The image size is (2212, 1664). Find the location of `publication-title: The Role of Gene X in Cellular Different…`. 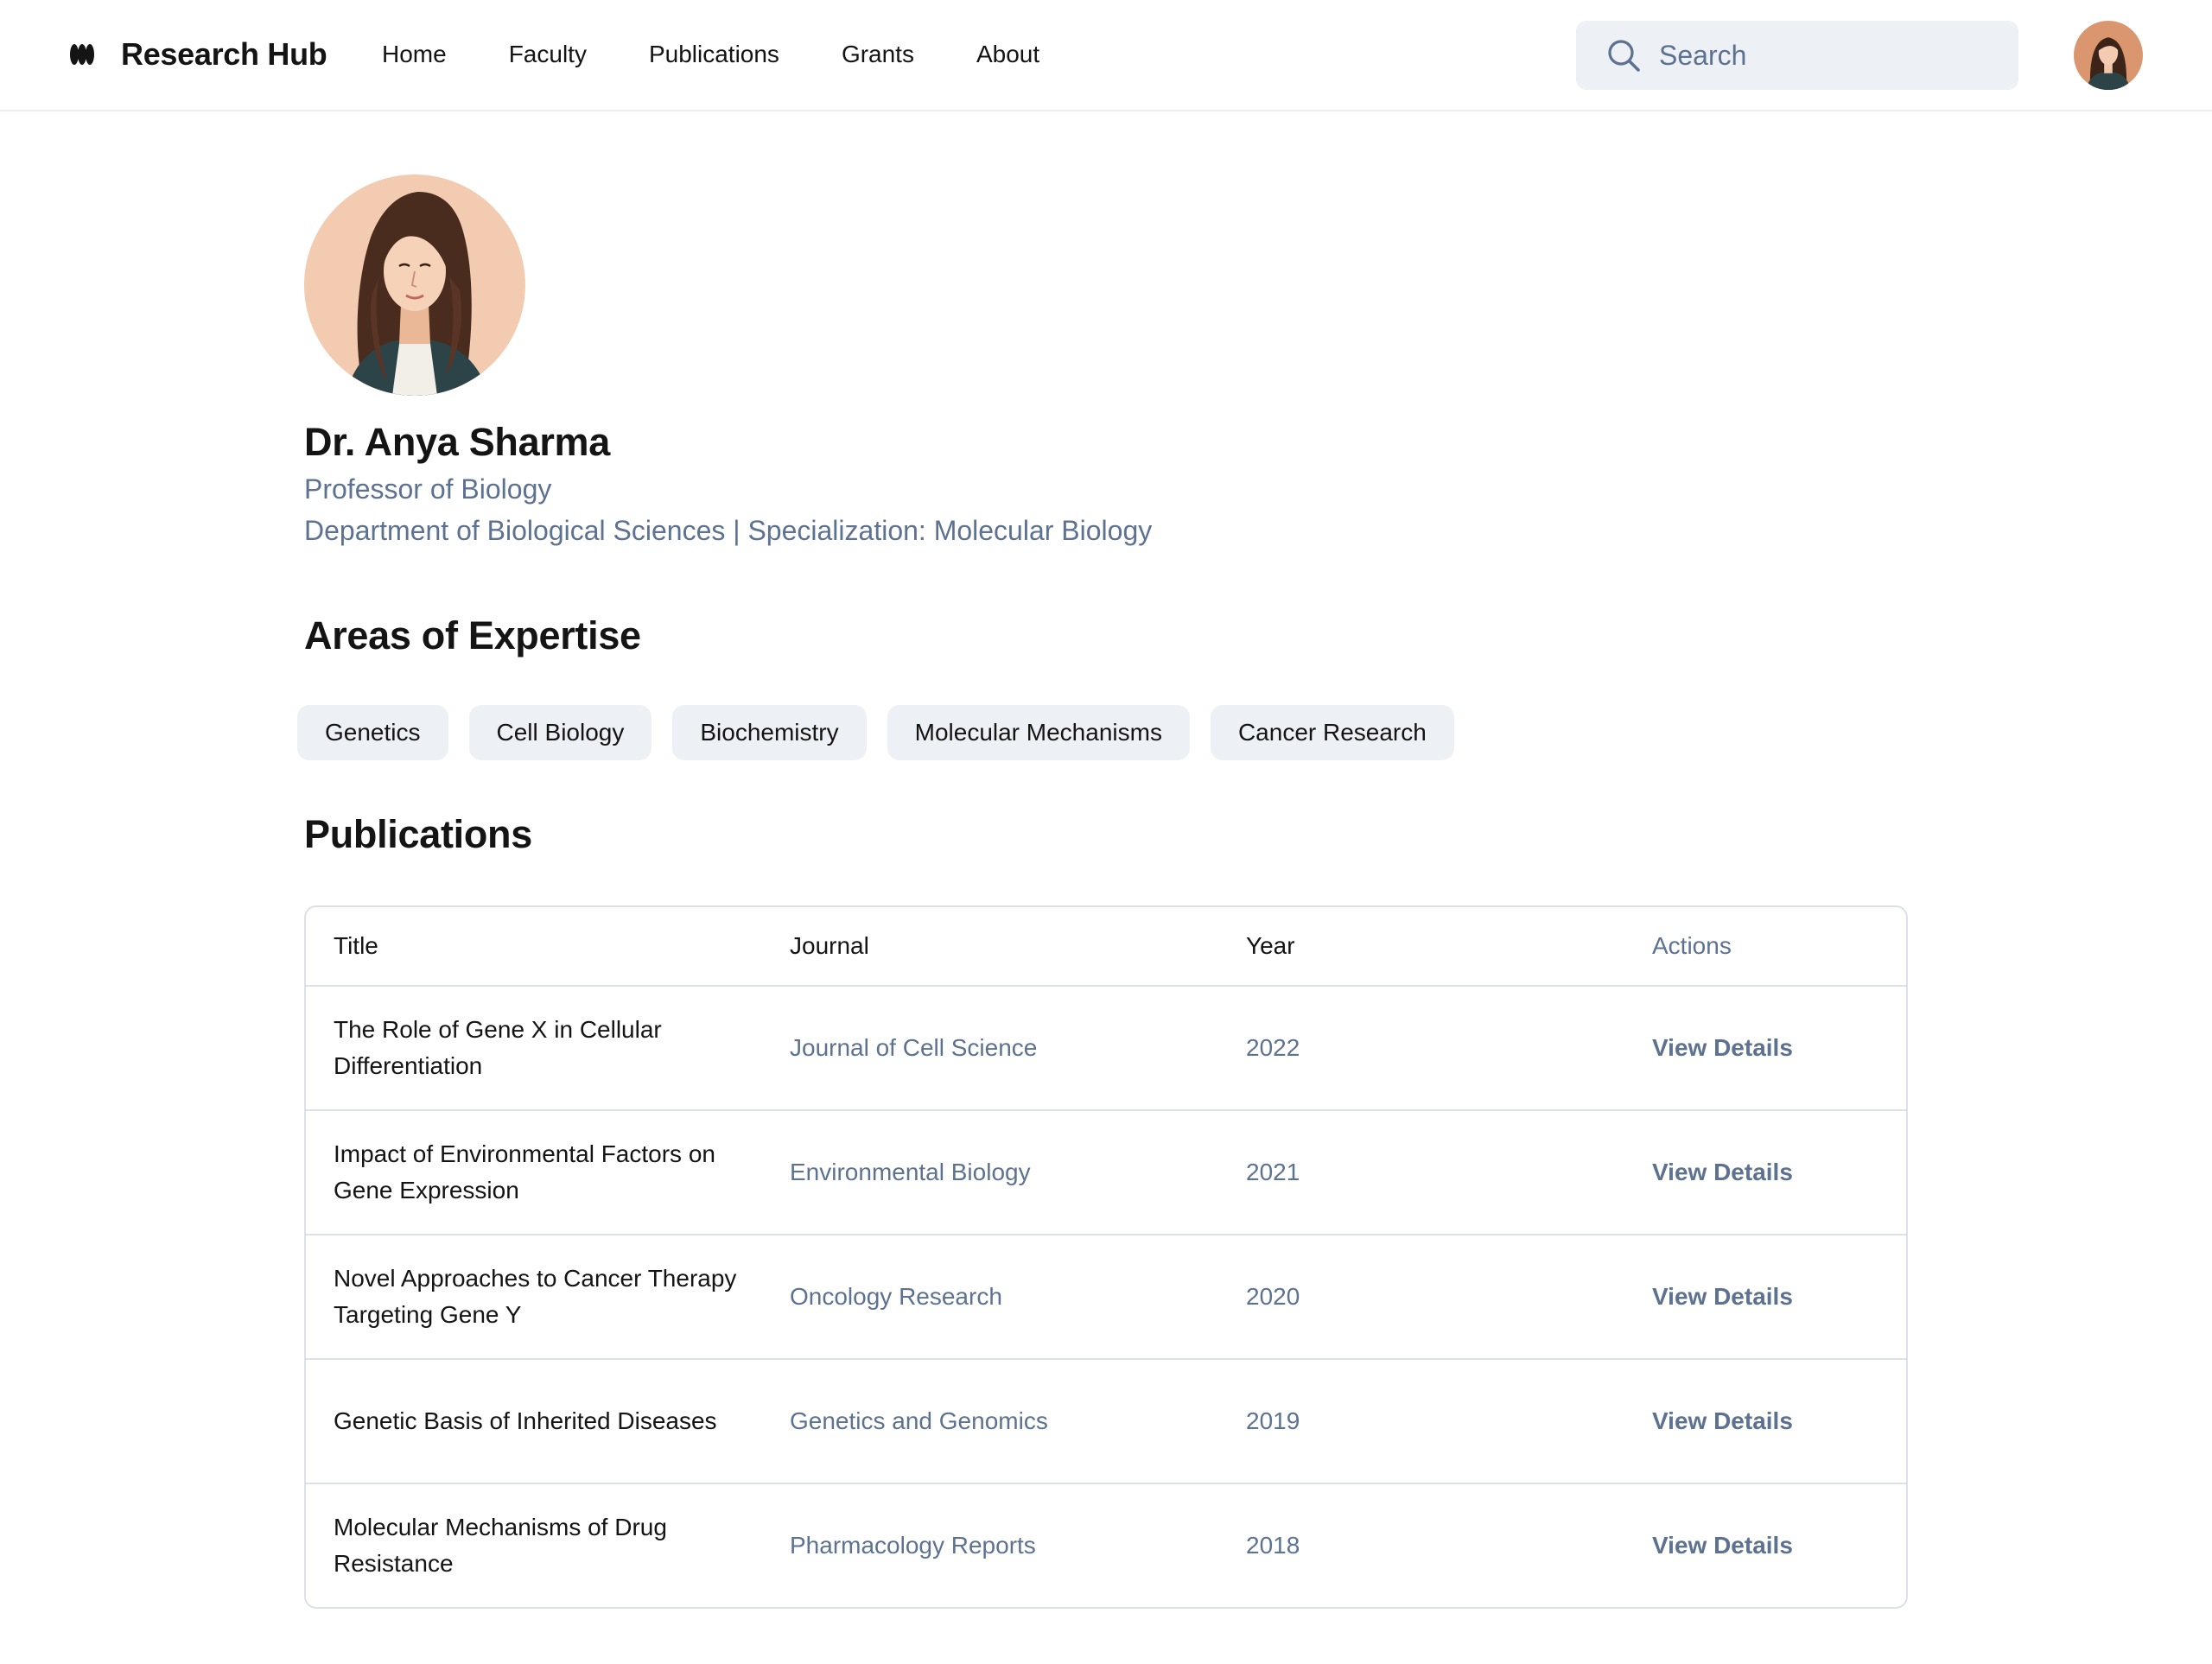

publication-title: The Role of Gene X in Cellular Different… is located at coordinates (498, 1047).